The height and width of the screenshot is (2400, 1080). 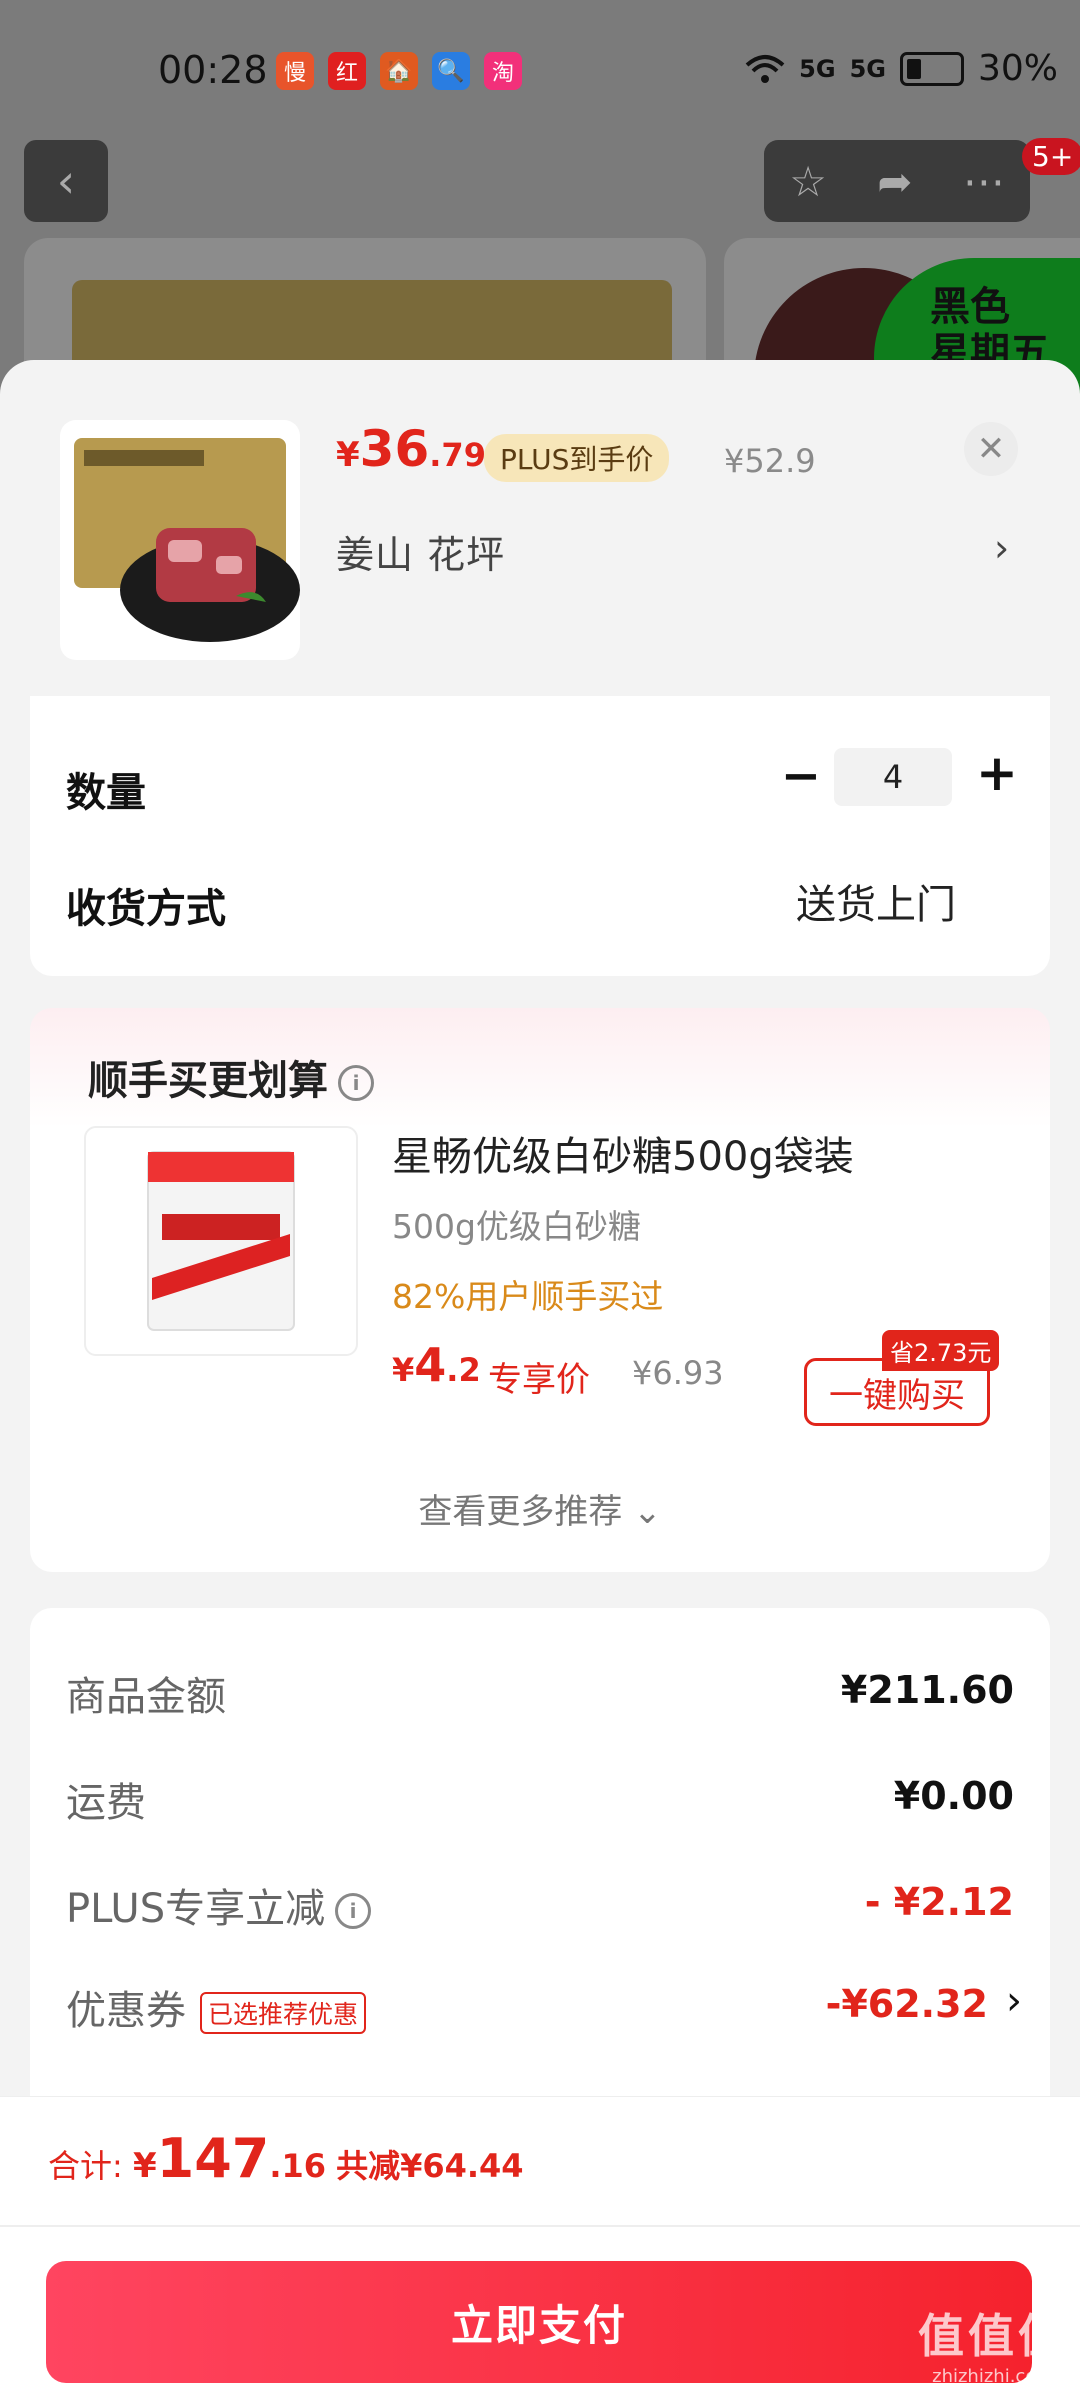 I want to click on status-bar: 00:28 慢 红 🏠 🔍 淘 5G 5G 30%, so click(x=540, y=70).